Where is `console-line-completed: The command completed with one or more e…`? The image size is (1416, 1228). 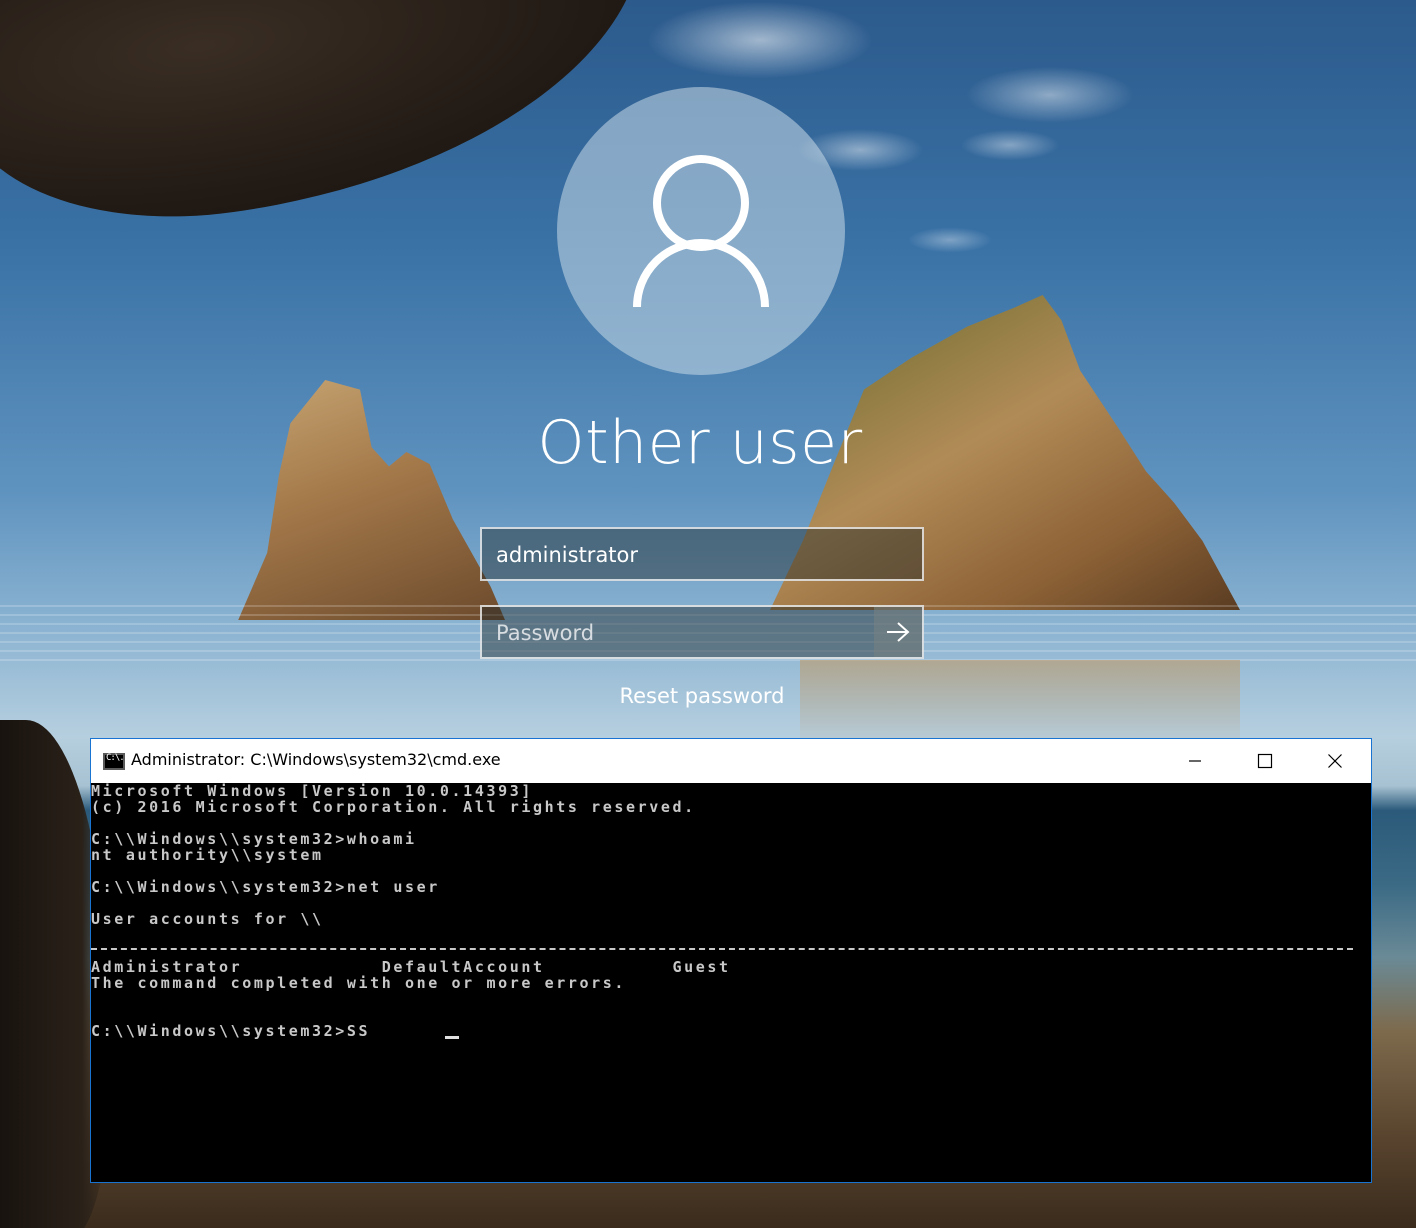
console-line-completed: The command completed with one or more e… is located at coordinates (359, 983).